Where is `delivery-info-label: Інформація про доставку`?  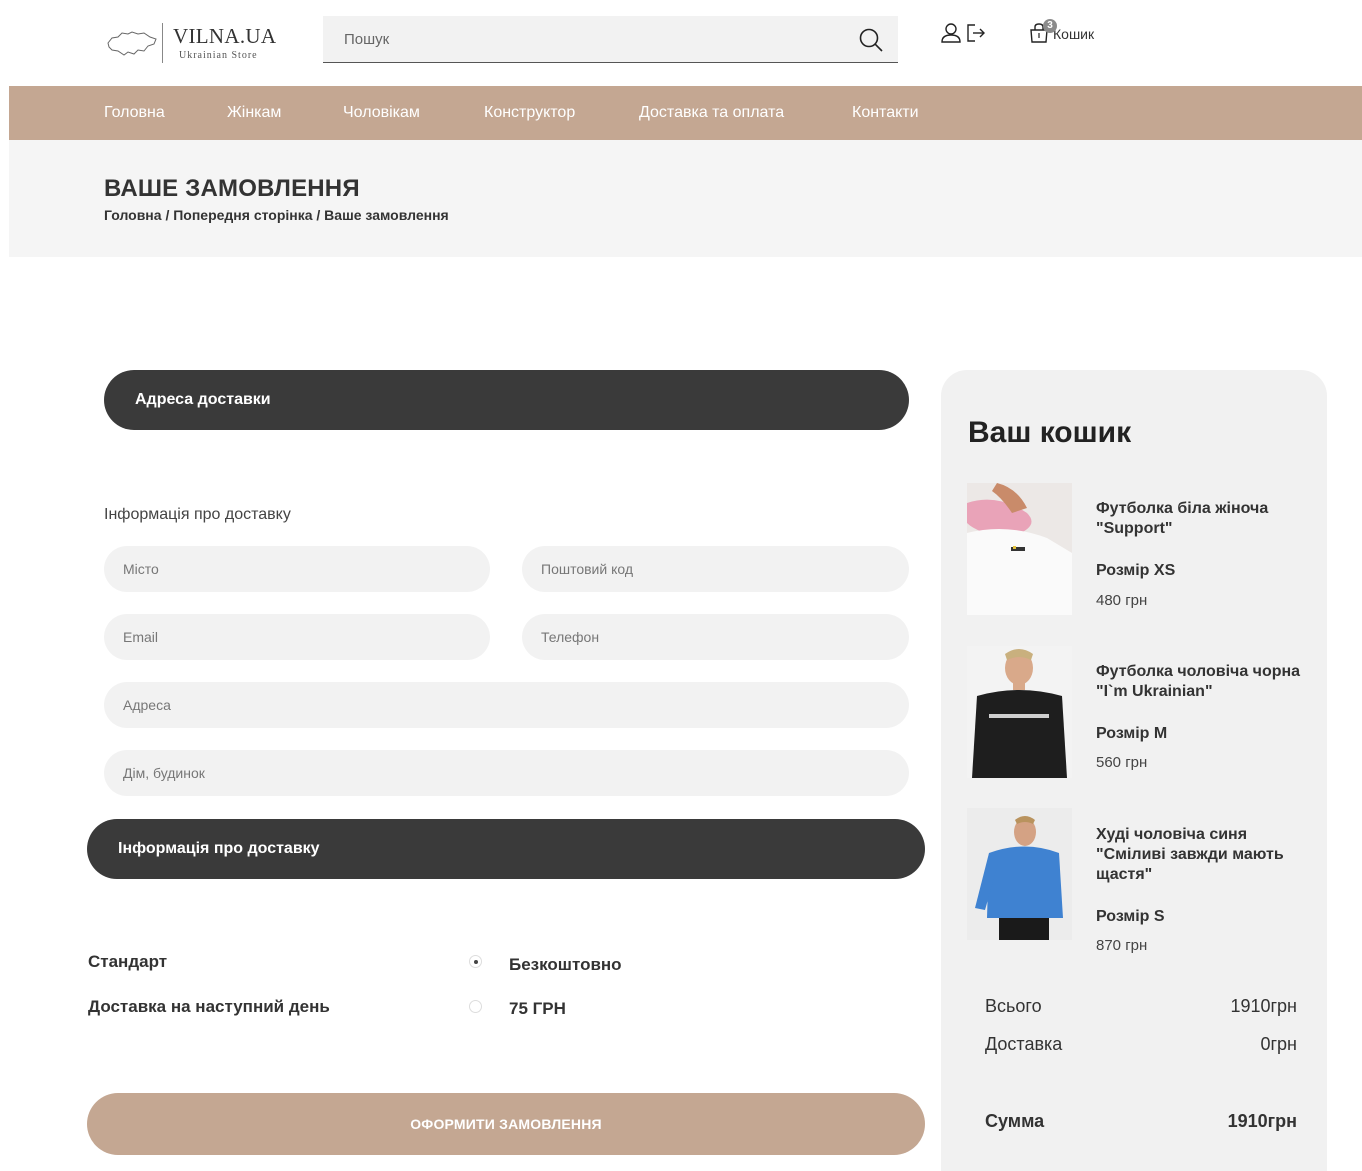 delivery-info-label: Інформація про доставку is located at coordinates (197, 514).